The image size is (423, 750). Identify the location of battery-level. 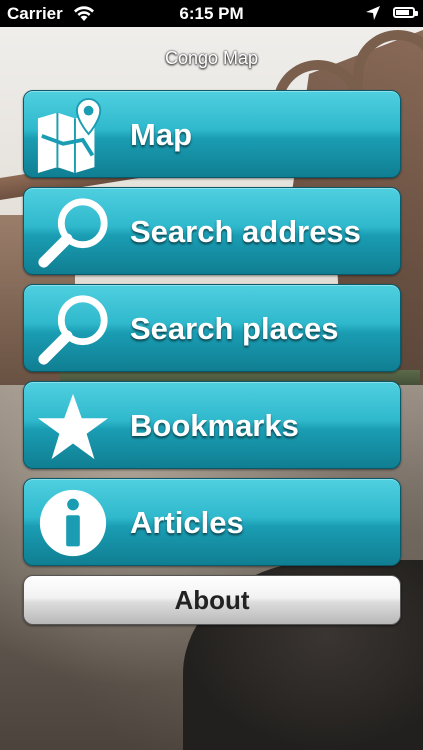
(402, 12).